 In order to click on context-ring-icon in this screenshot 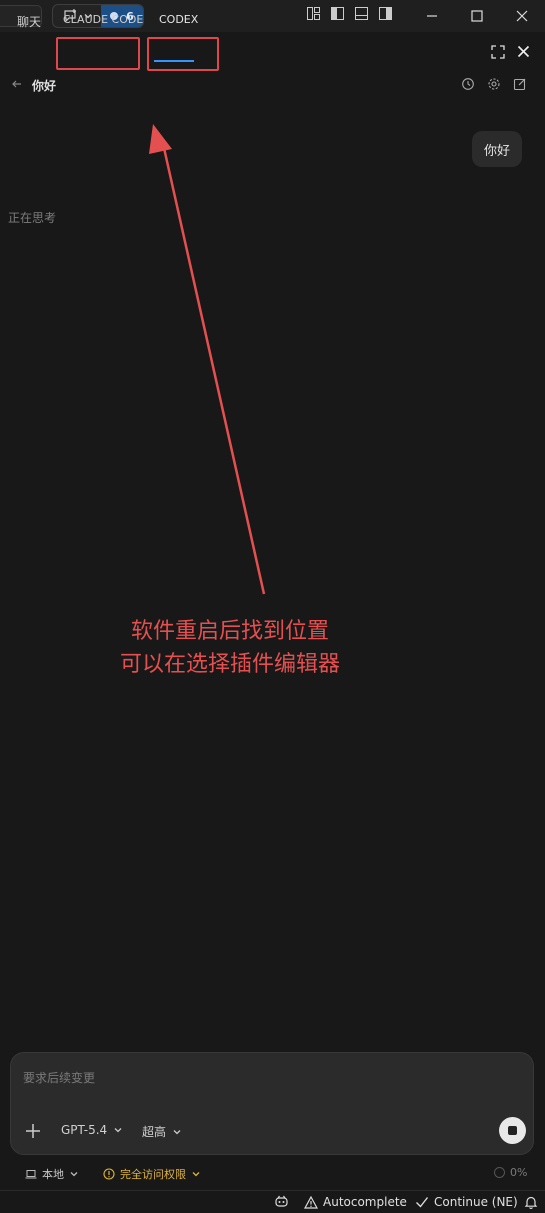, I will do `click(499, 1172)`.